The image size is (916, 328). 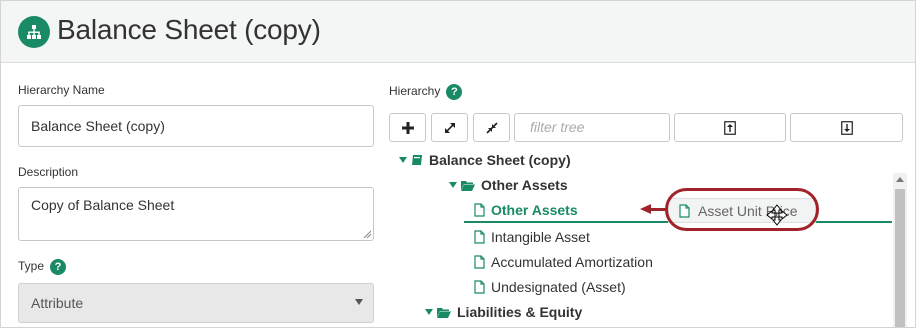 I want to click on type-label: Type, so click(x=31, y=266).